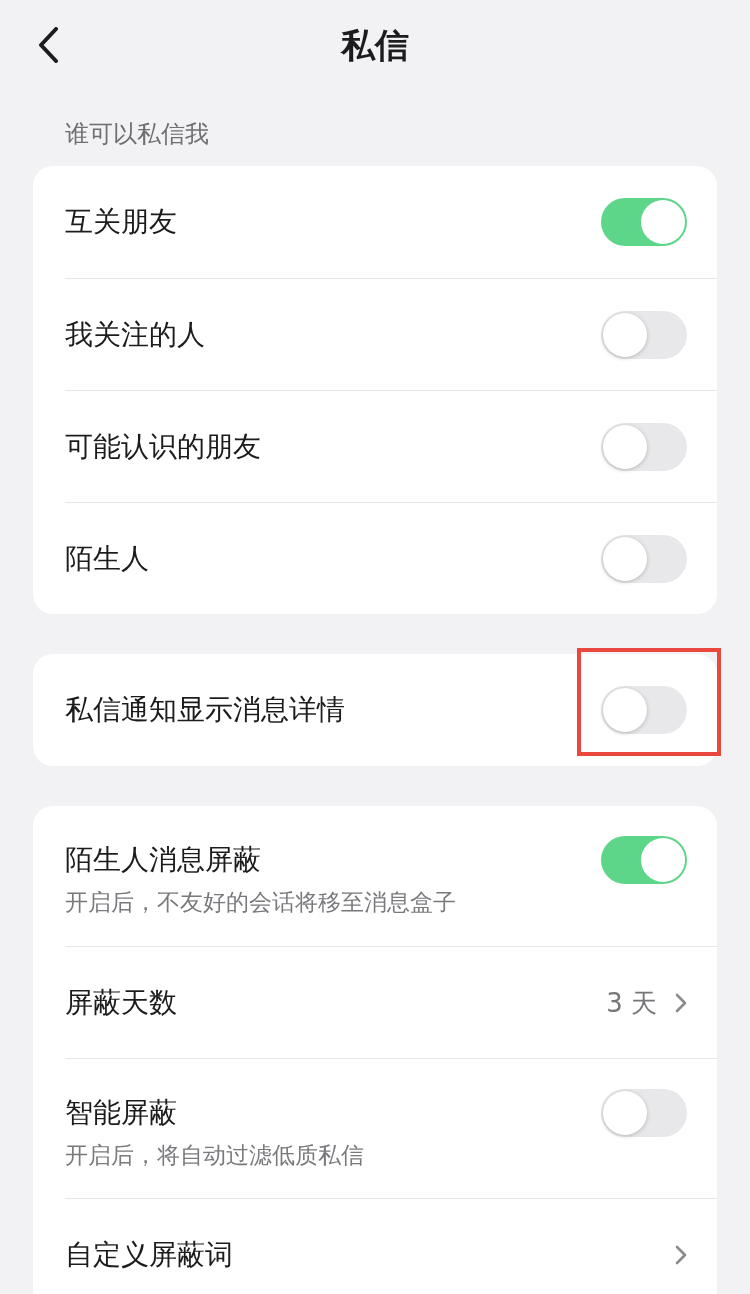 This screenshot has height=1294, width=750. I want to click on page-title: 私信, so click(375, 45).